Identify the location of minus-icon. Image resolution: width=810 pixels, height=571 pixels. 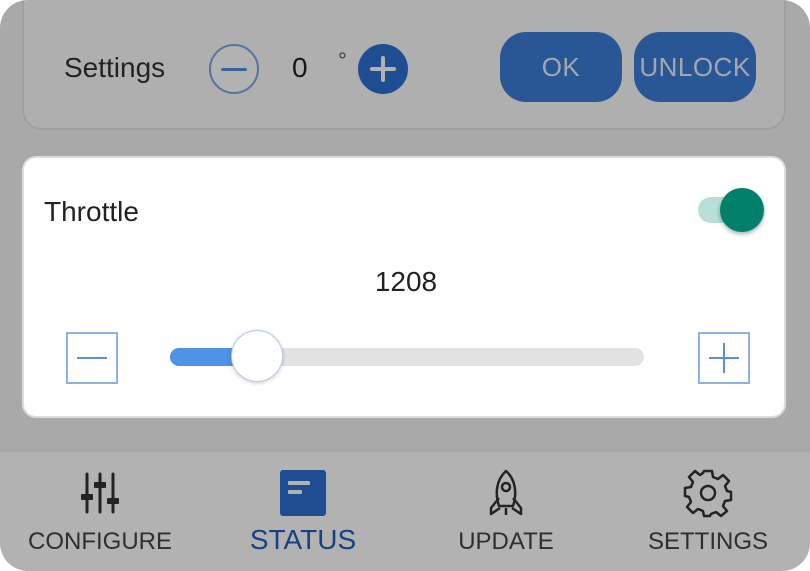
(92, 358).